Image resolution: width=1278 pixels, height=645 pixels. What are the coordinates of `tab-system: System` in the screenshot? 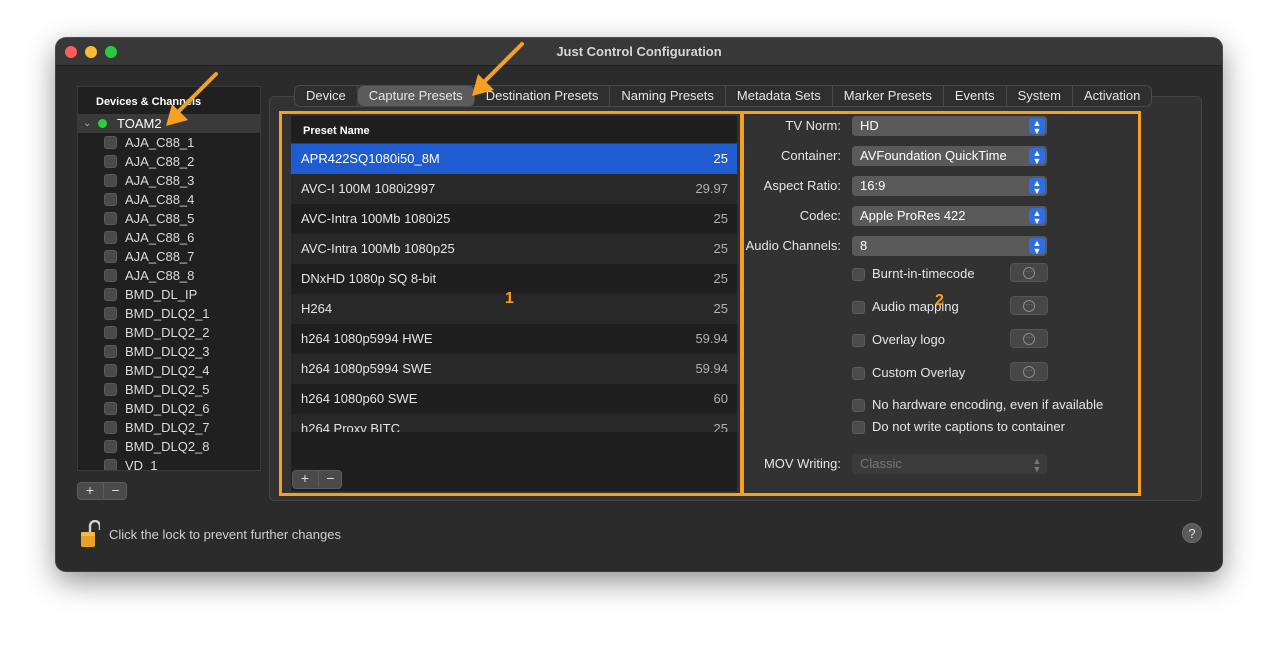 It's located at (1040, 96).